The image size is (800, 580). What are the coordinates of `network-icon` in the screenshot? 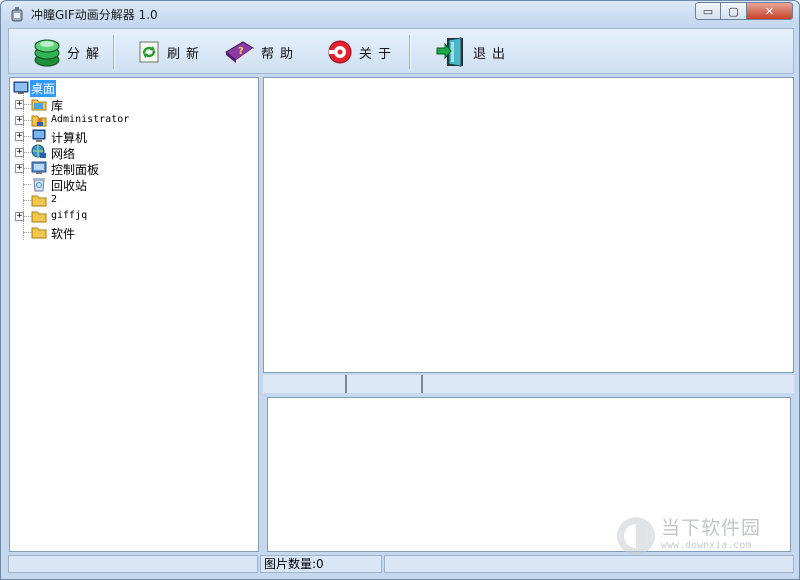 It's located at (38, 151).